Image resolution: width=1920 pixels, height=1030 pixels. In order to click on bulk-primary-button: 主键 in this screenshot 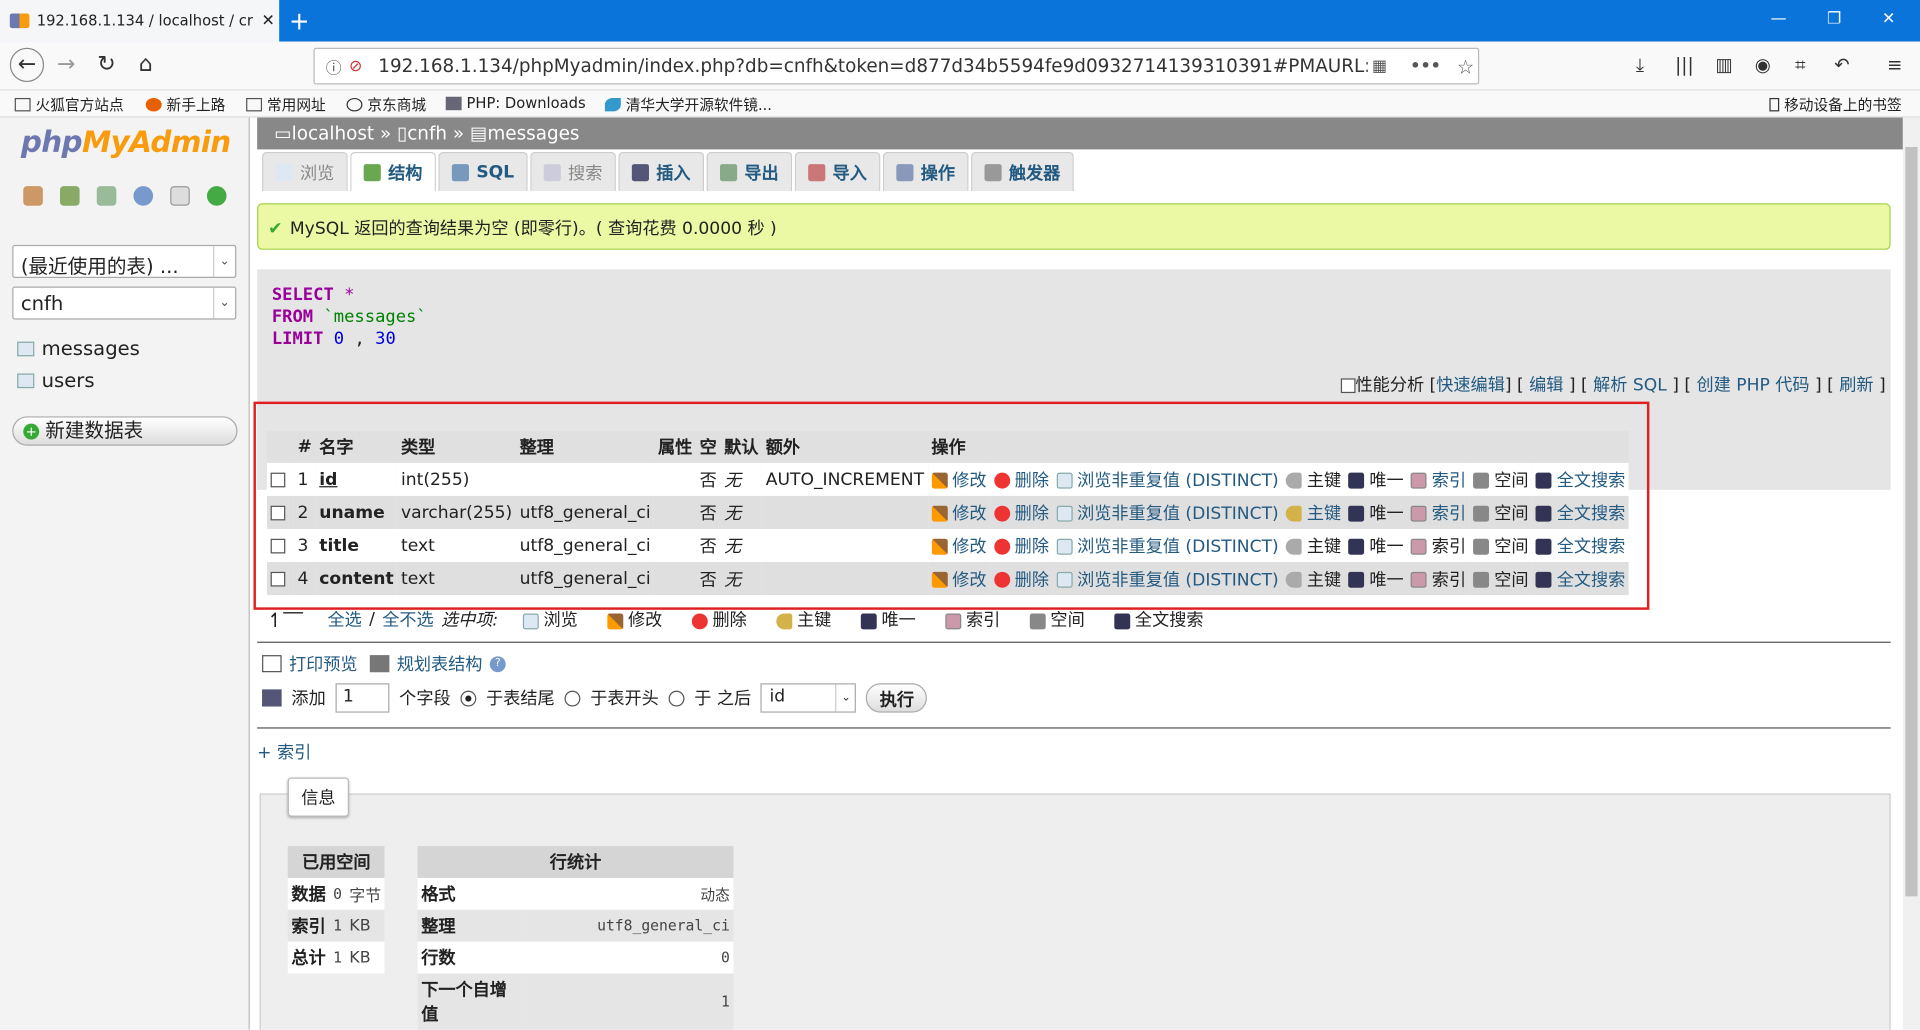, I will do `click(803, 619)`.